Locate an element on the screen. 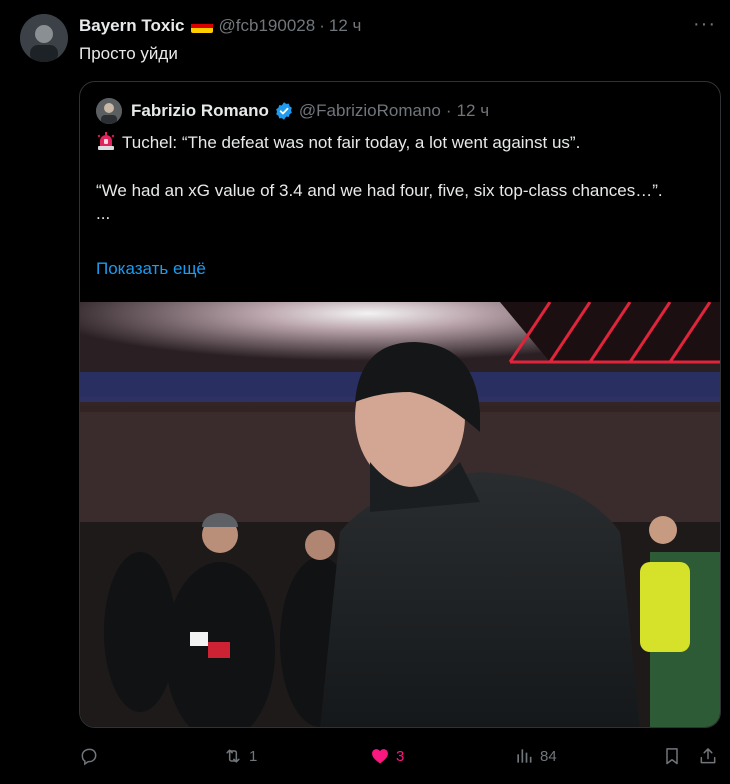 This screenshot has width=730, height=784. avatar-image is located at coordinates (44, 38).